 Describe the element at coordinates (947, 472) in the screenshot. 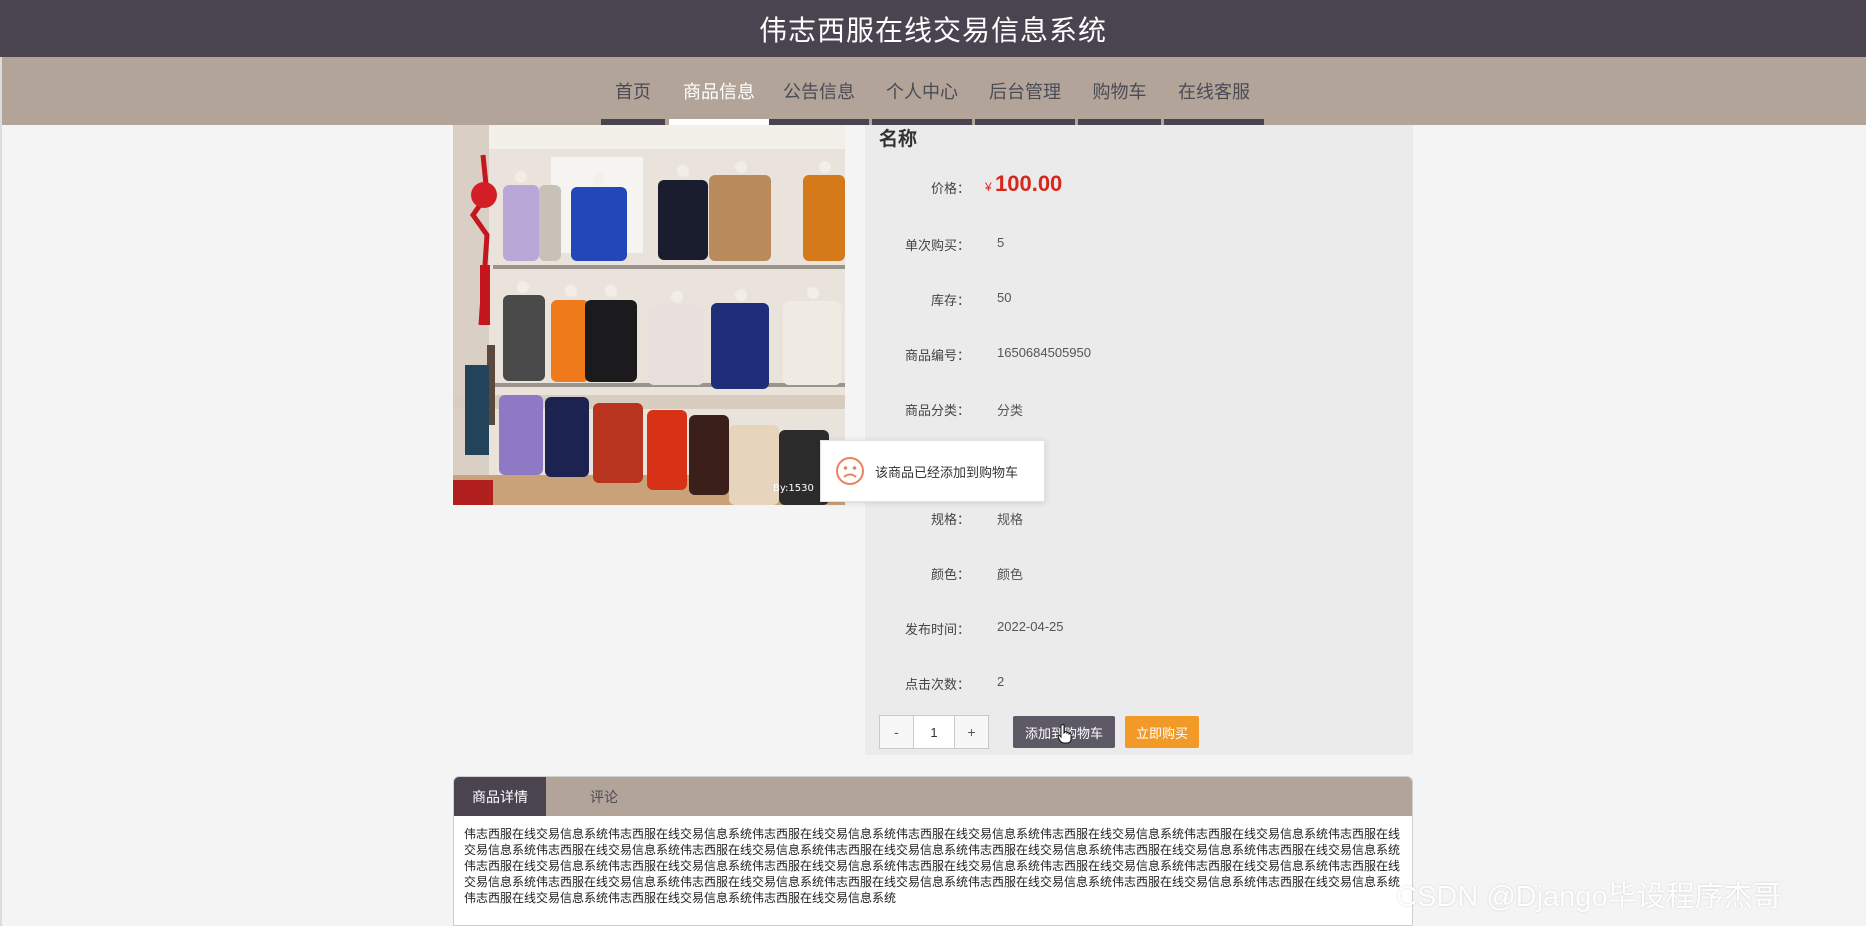

I see `toast-text: 该商品已经添加到购物车` at that location.